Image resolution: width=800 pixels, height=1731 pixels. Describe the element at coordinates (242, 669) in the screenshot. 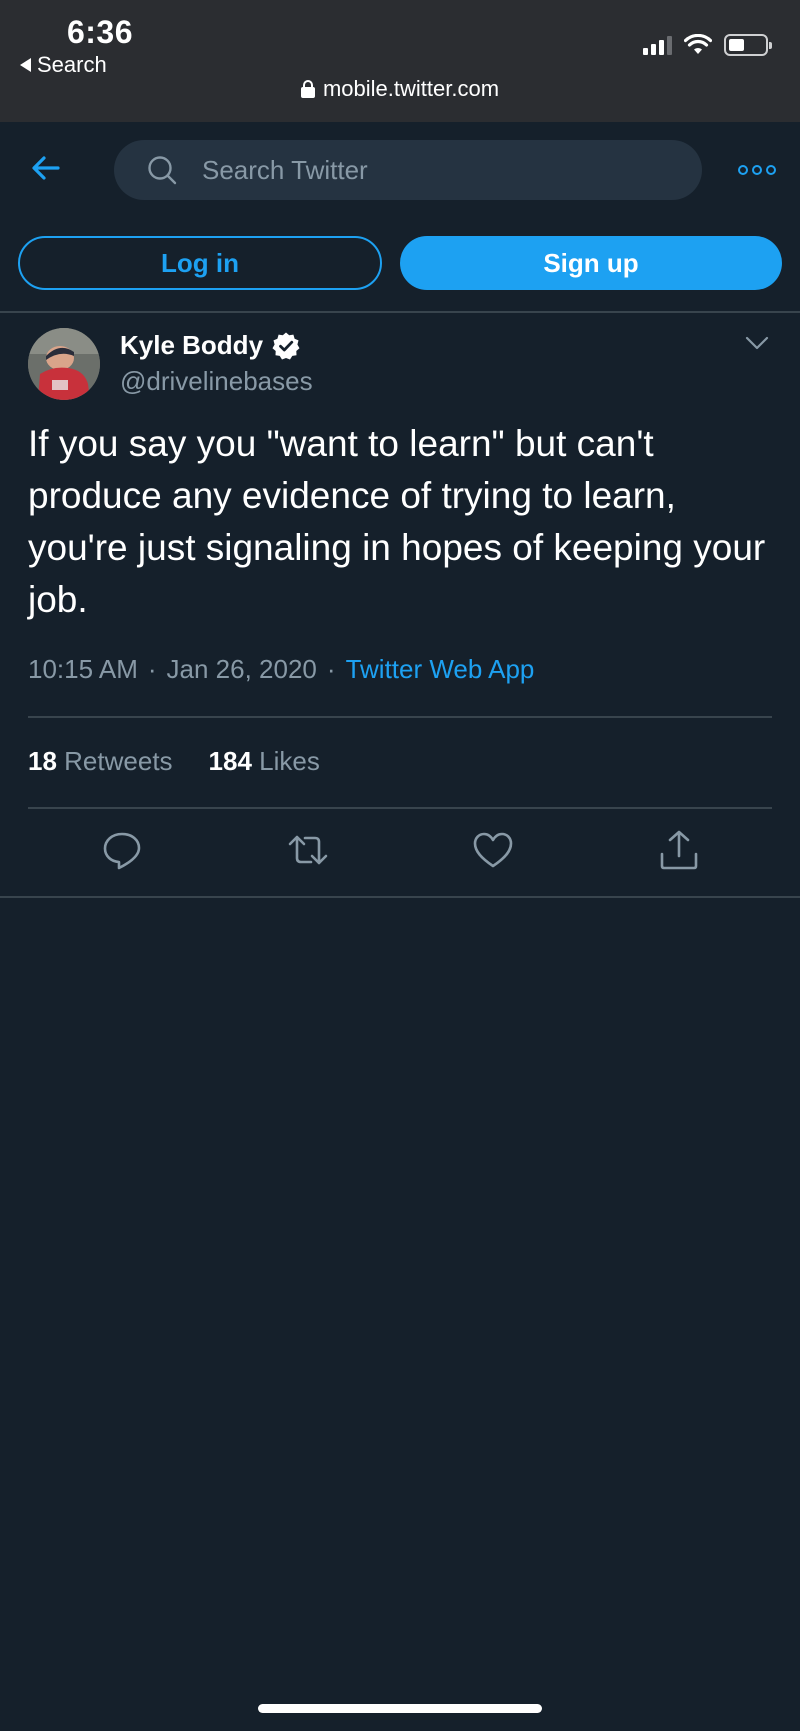

I see `tweet-date: Jan 26, 2020` at that location.